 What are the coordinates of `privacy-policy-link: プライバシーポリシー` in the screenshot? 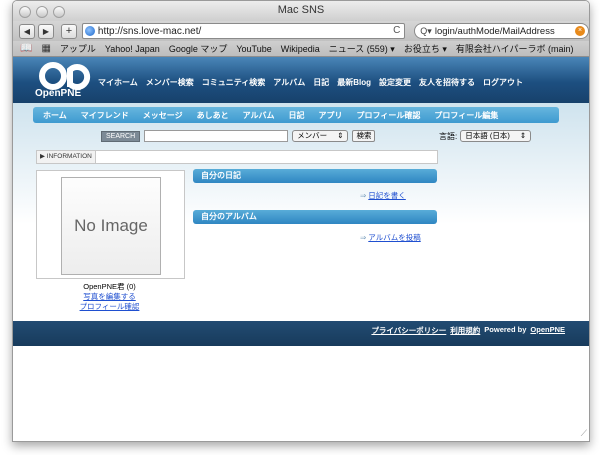 It's located at (408, 330).